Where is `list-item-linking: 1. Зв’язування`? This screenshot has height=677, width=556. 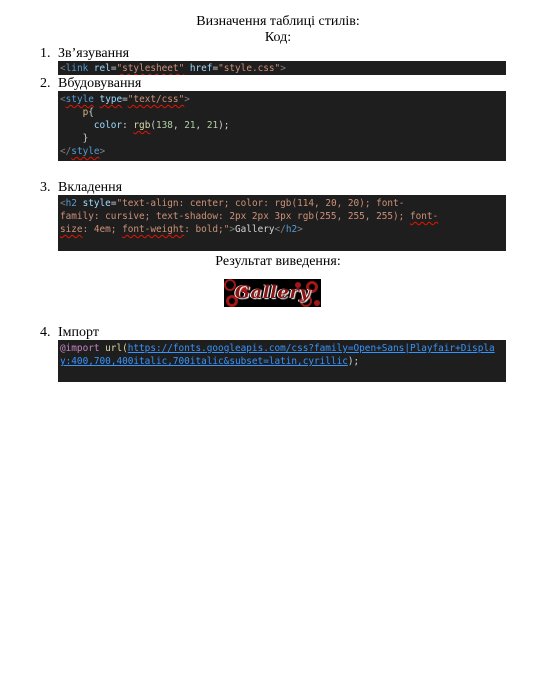
list-item-linking: 1. Зв’язування is located at coordinates (84, 53).